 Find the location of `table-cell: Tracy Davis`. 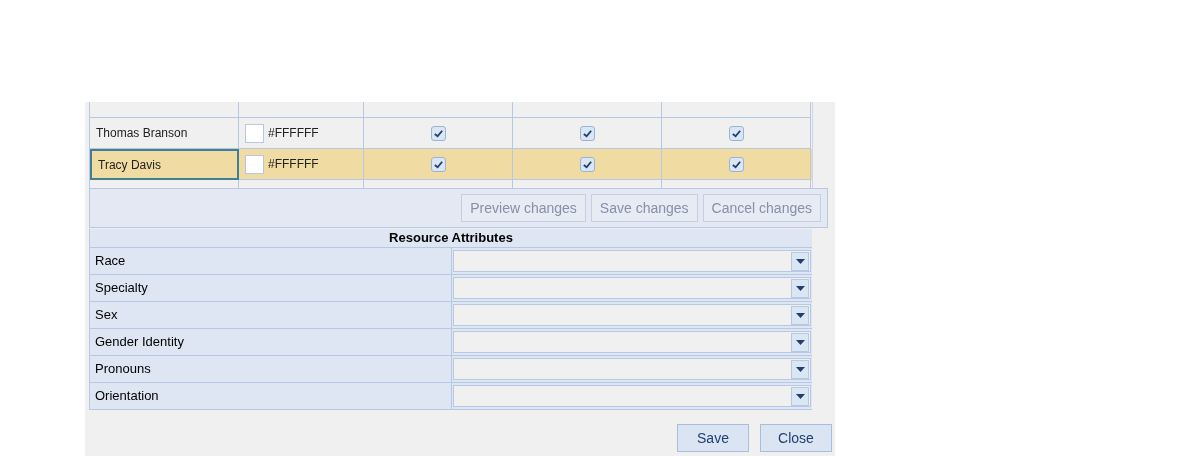

table-cell: Tracy Davis is located at coordinates (164, 164).